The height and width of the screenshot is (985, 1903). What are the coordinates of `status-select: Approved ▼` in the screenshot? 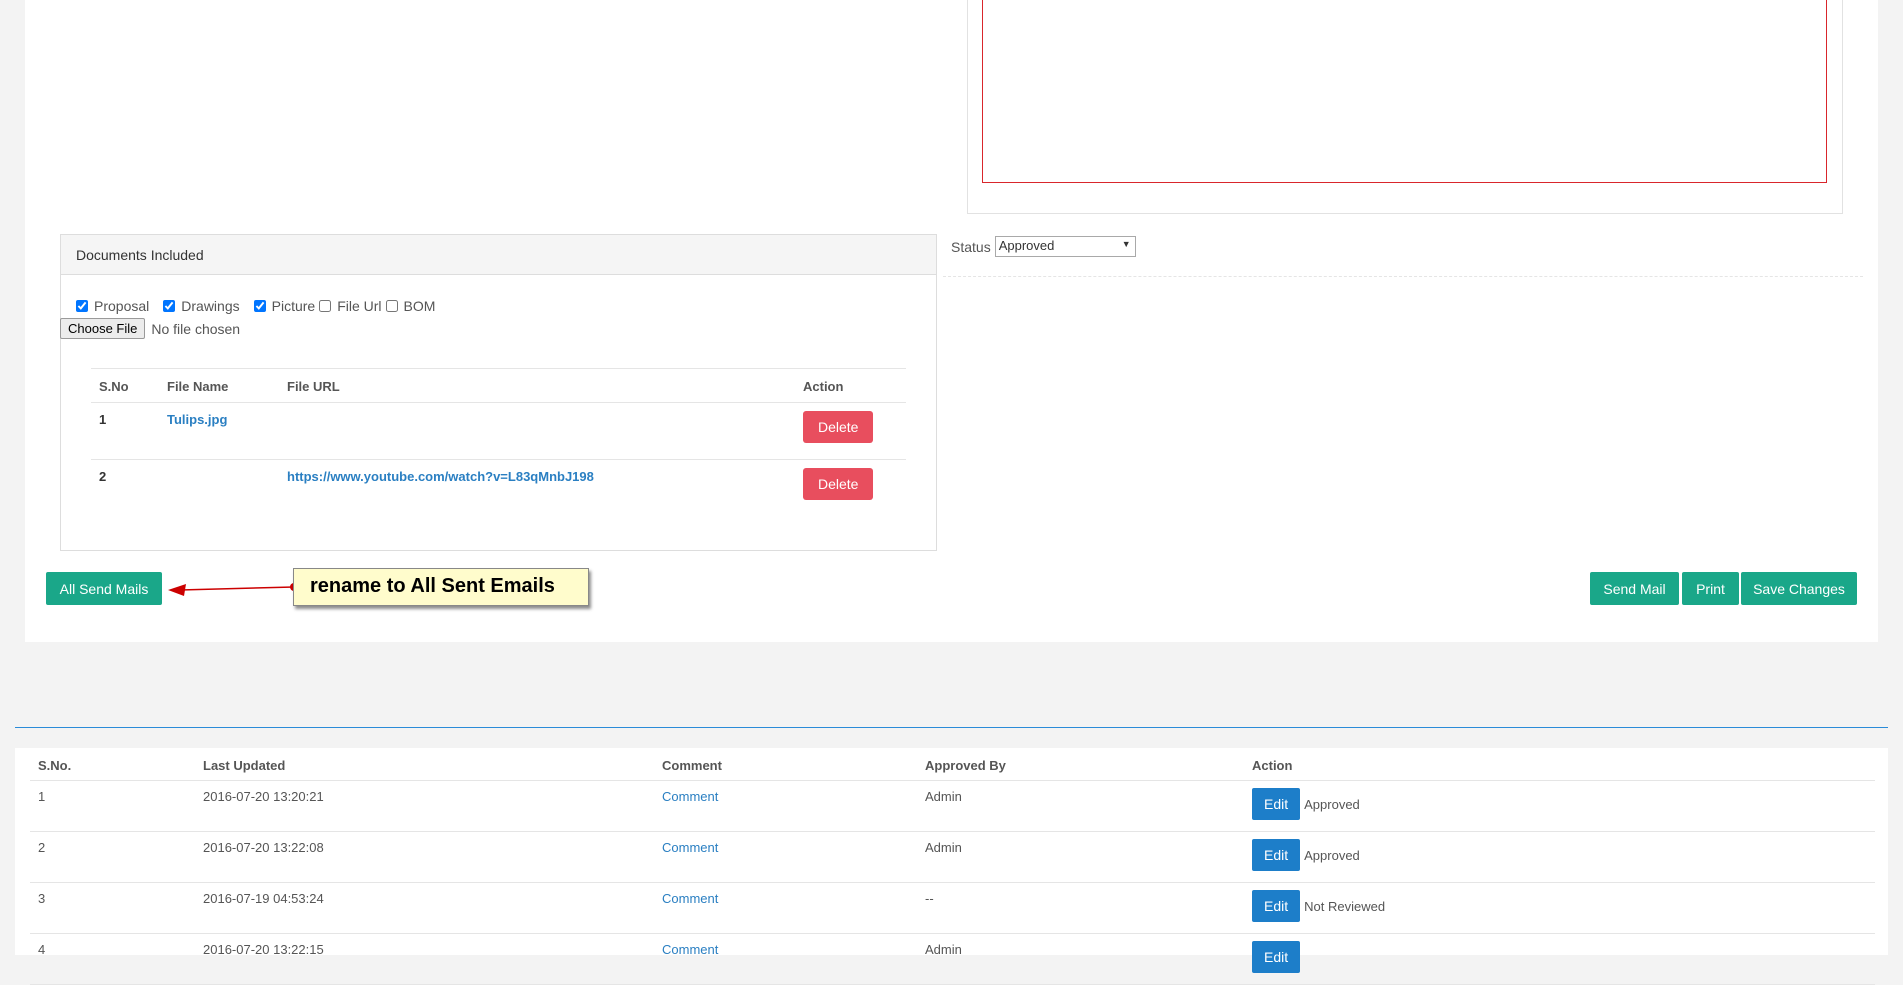 It's located at (1065, 246).